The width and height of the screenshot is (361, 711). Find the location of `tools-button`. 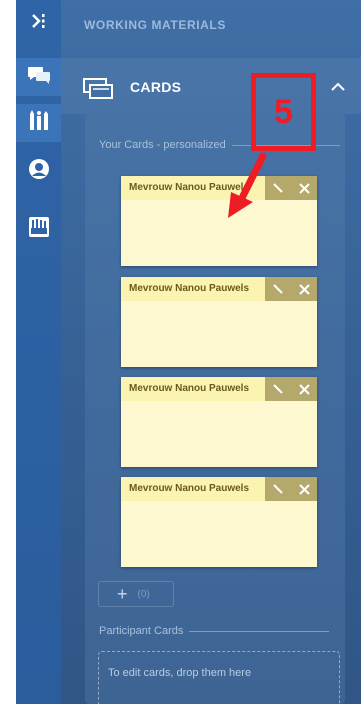

tools-button is located at coordinates (38, 123).